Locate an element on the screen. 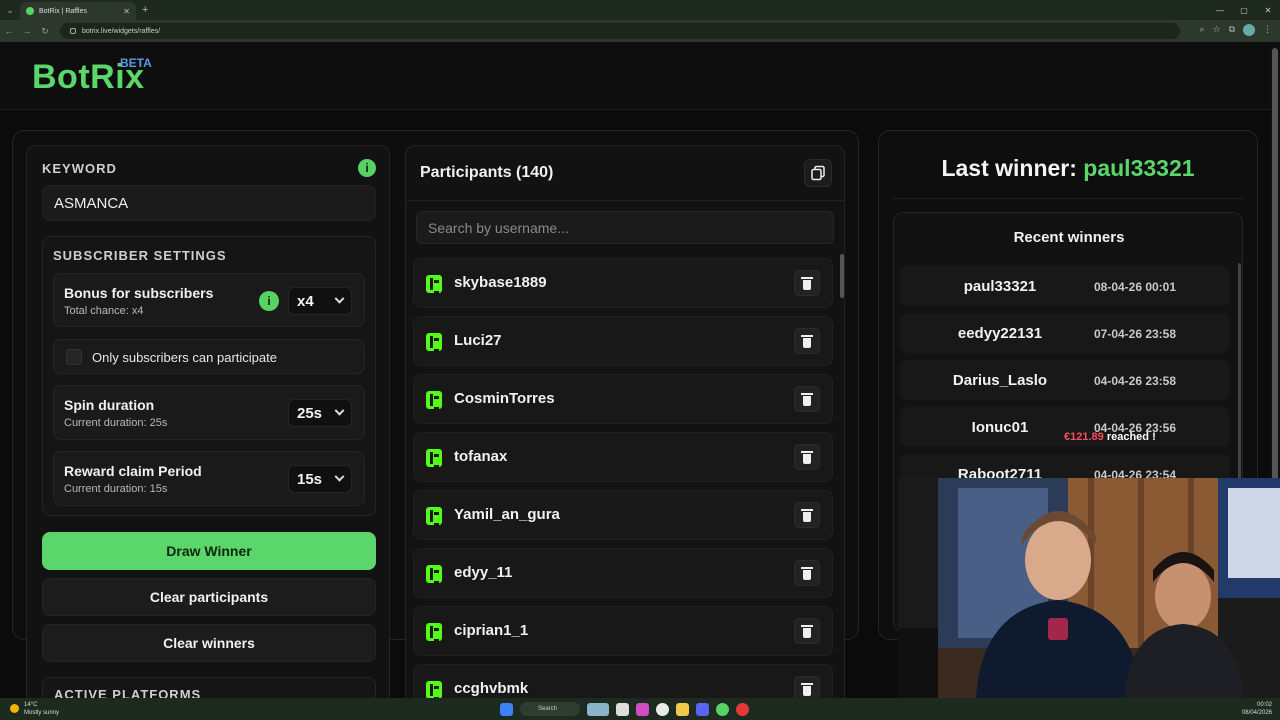 The image size is (1280, 720). list-item: Yamil_an_gura is located at coordinates (623, 515).